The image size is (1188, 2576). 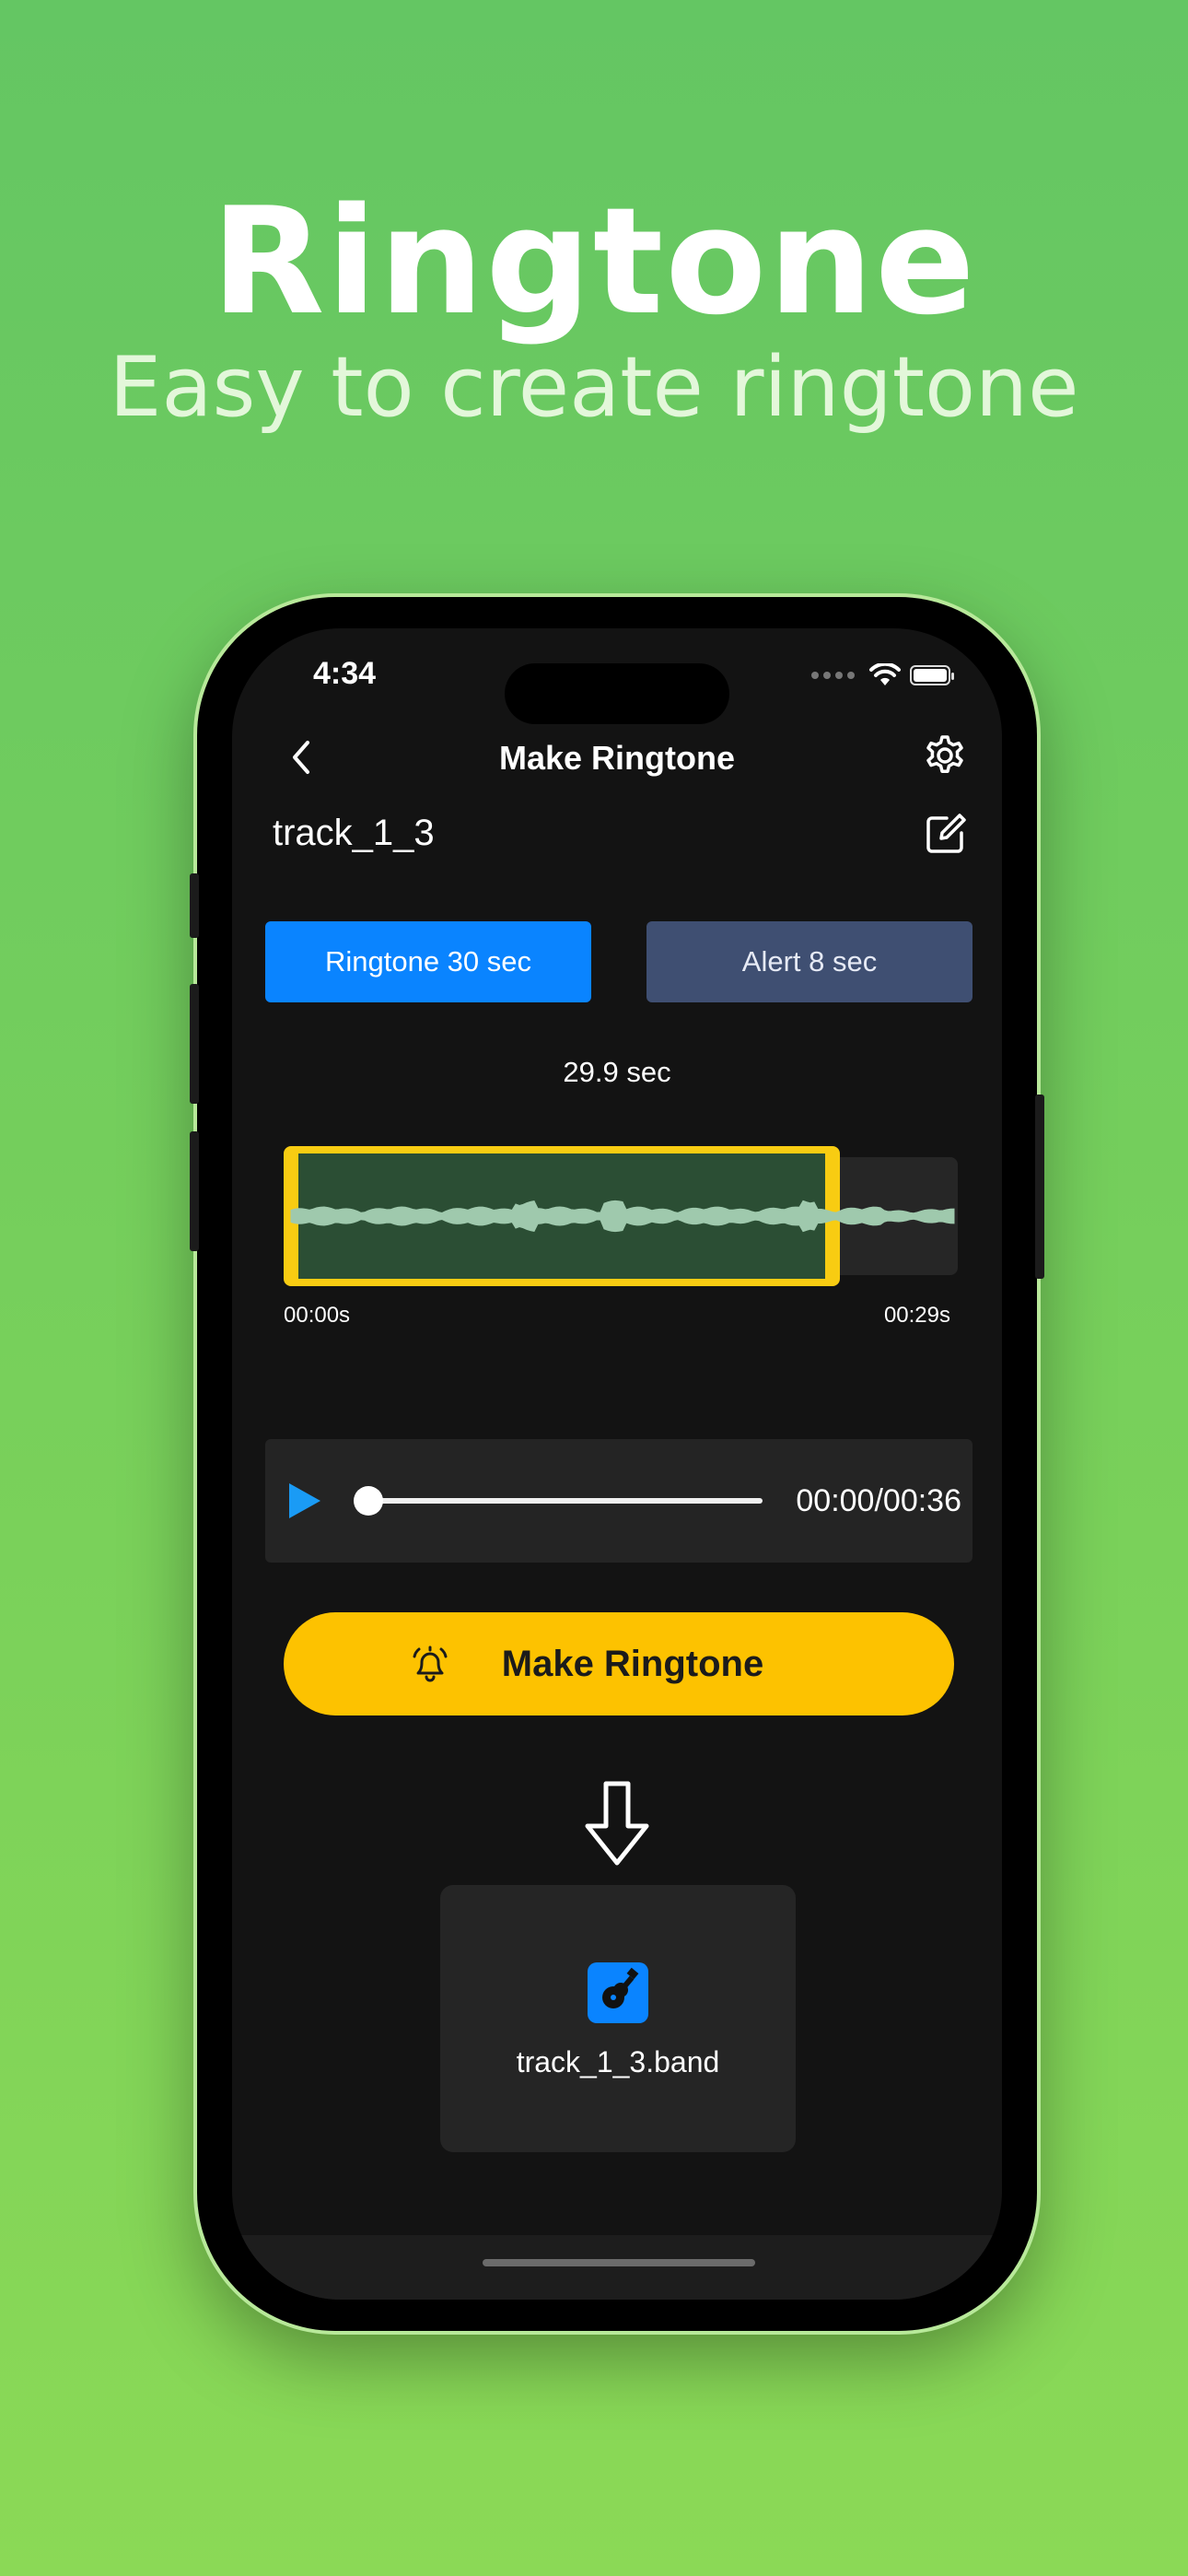 What do you see at coordinates (354, 833) in the screenshot?
I see `track-name: track_1_3` at bounding box center [354, 833].